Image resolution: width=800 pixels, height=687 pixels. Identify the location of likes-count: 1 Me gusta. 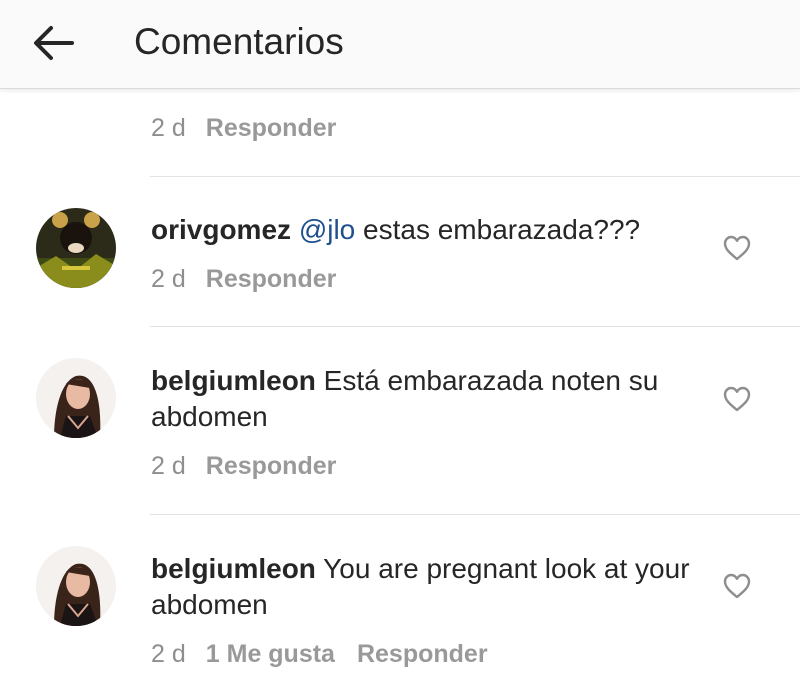
(270, 654).